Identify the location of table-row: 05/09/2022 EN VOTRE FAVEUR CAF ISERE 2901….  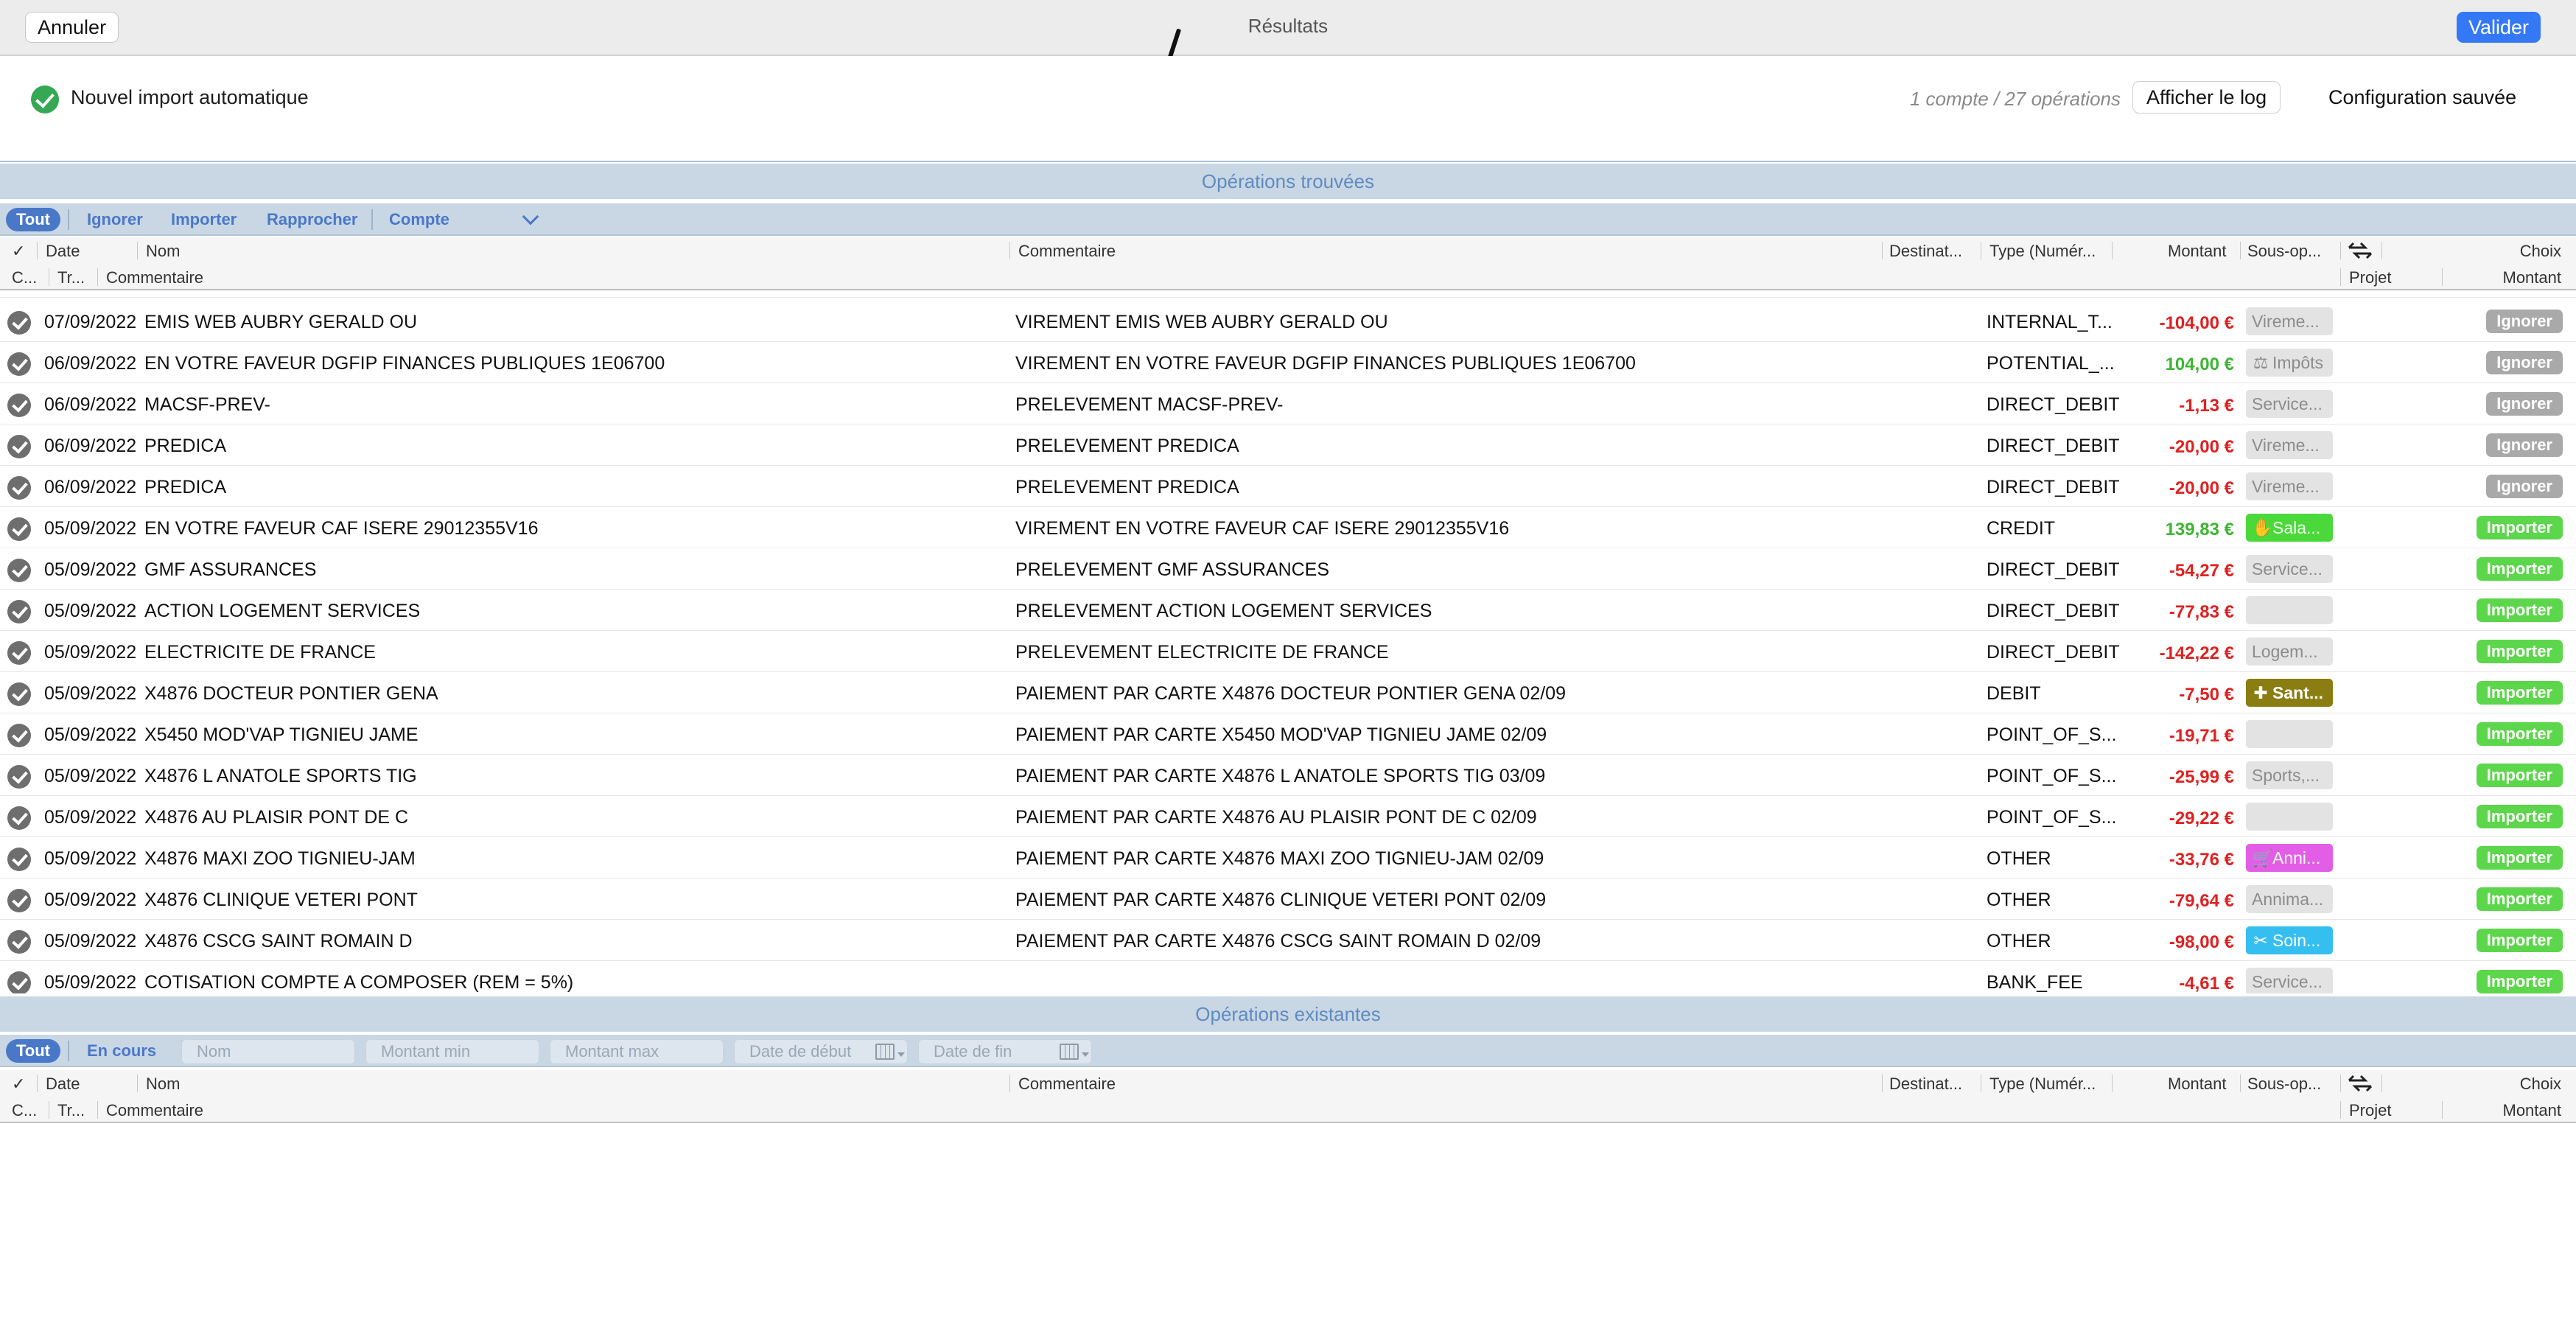
(1288, 527).